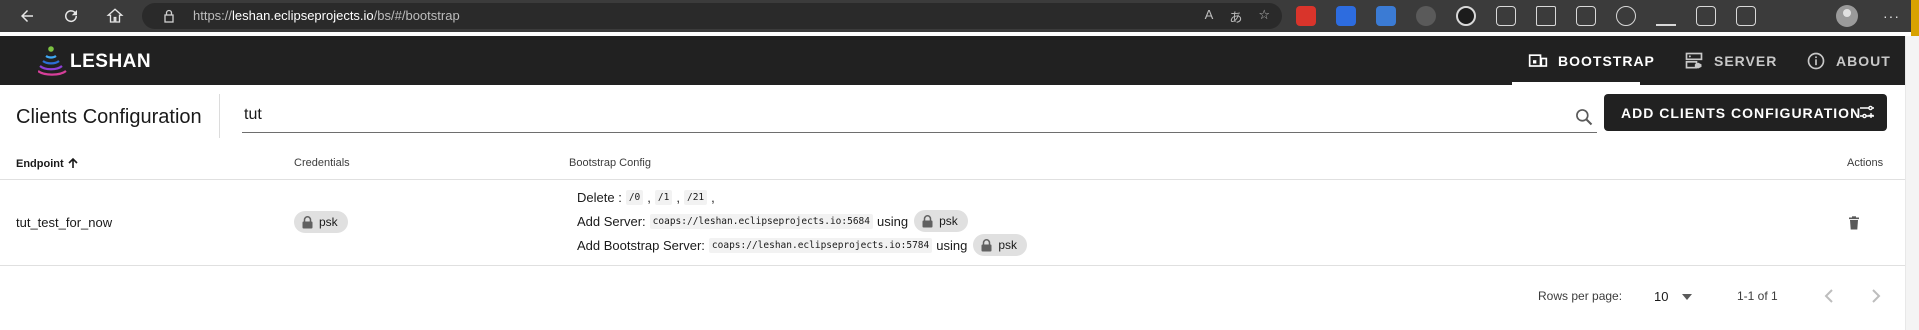 The height and width of the screenshot is (330, 1919). Describe the element at coordinates (1666, 16) in the screenshot. I see `downloads-icon` at that location.